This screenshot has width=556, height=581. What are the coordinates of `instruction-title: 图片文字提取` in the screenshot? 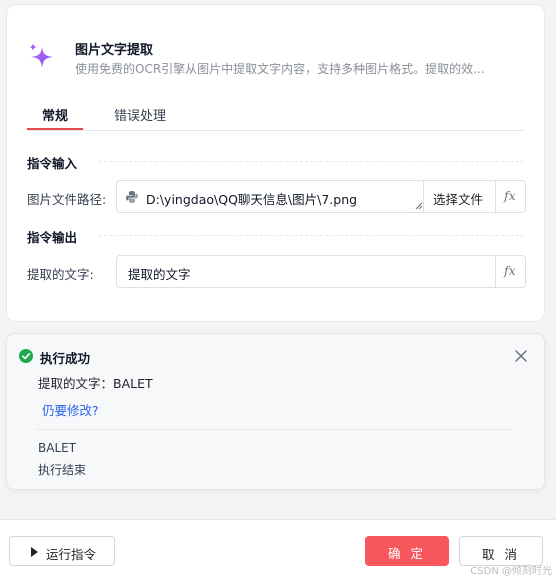 It's located at (114, 50).